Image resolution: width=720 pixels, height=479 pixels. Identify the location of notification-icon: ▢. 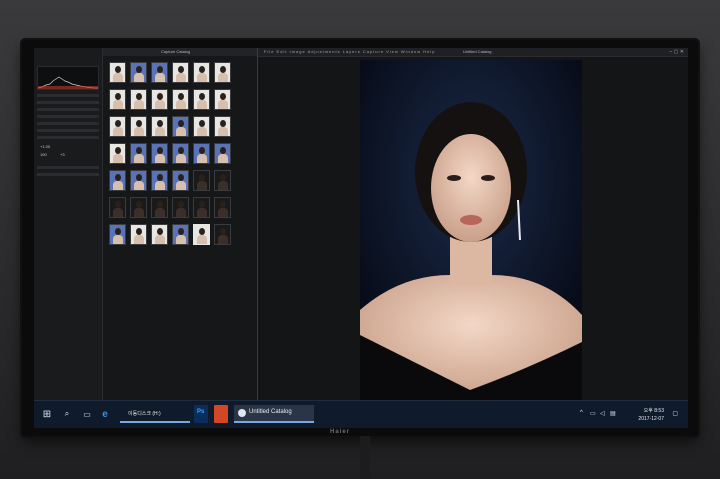
(675, 413).